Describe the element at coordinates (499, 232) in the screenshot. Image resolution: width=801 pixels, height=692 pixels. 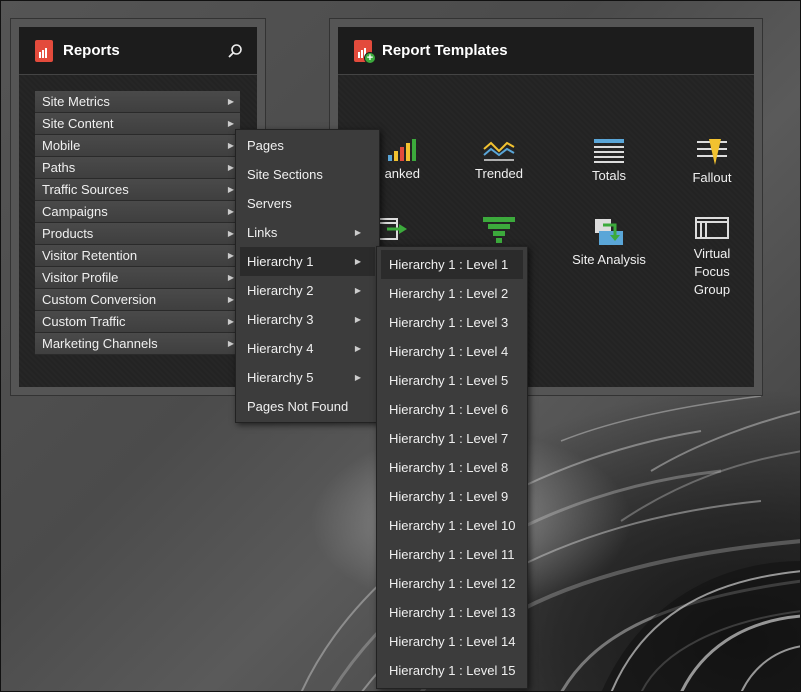
I see `template-funnel` at that location.